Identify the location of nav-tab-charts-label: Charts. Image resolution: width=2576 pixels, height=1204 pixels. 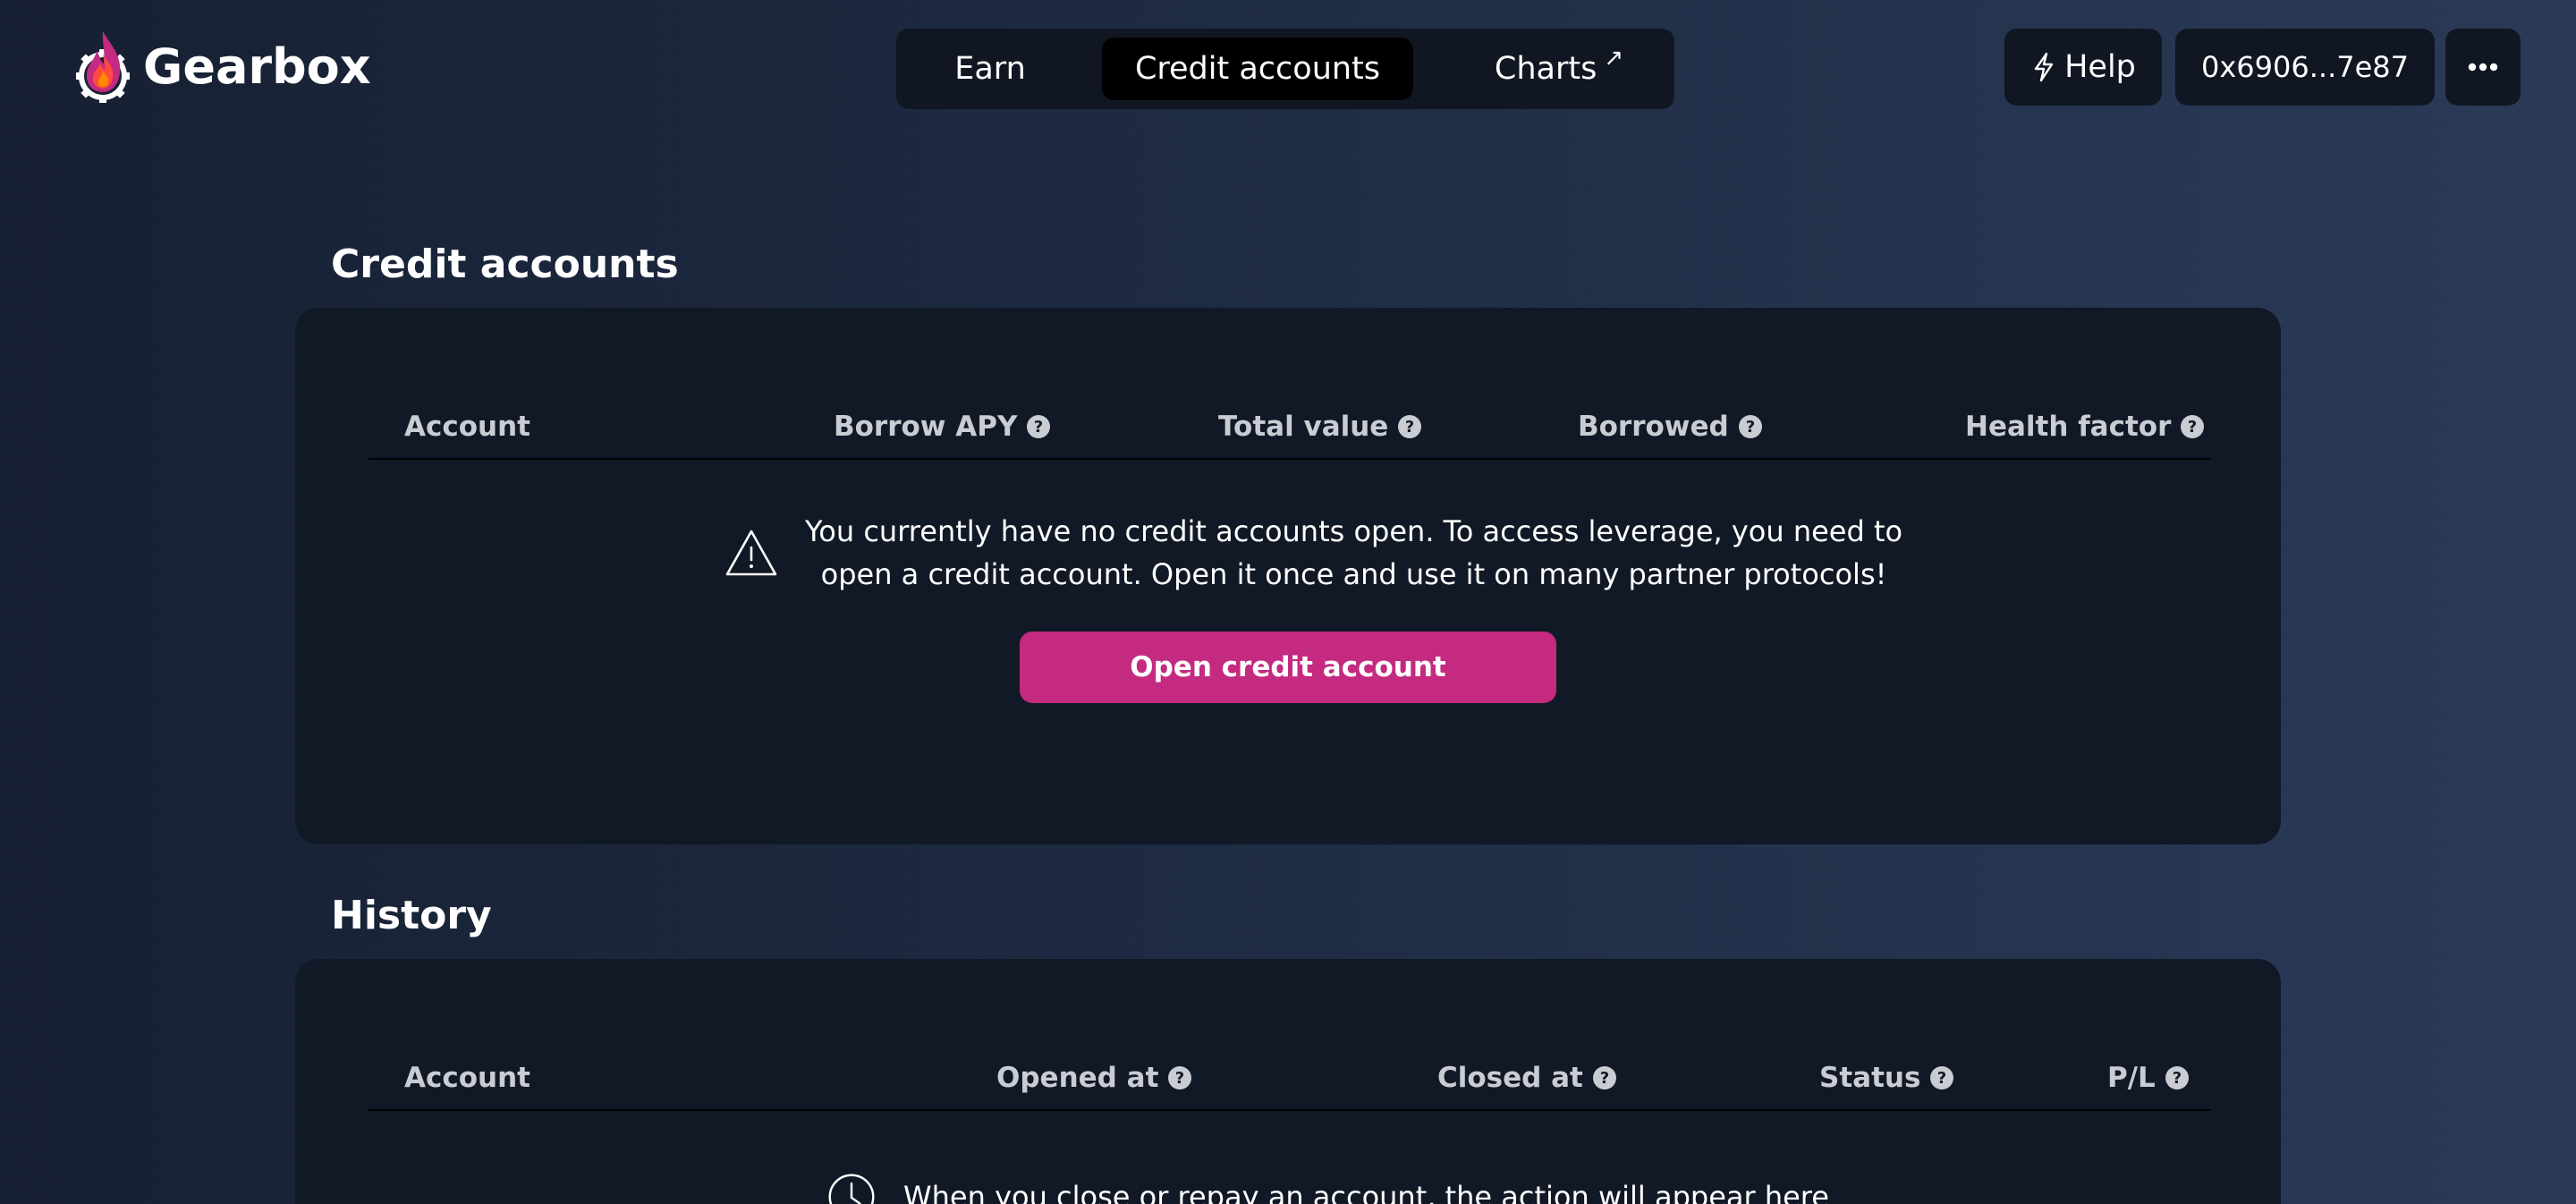
(1545, 69).